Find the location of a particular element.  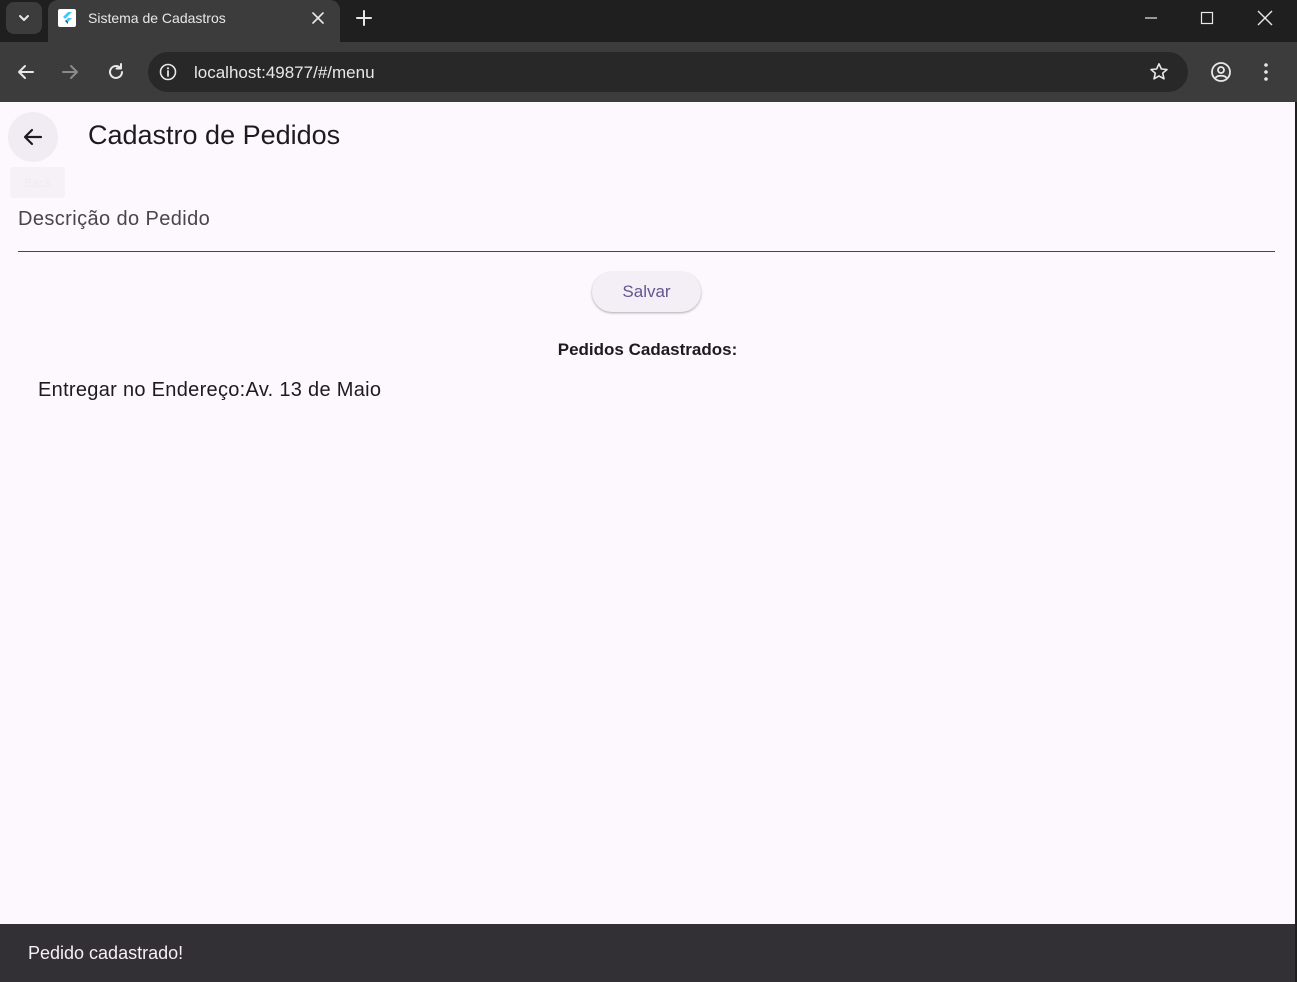

description-field: Descrição do Pedido is located at coordinates (646, 225).